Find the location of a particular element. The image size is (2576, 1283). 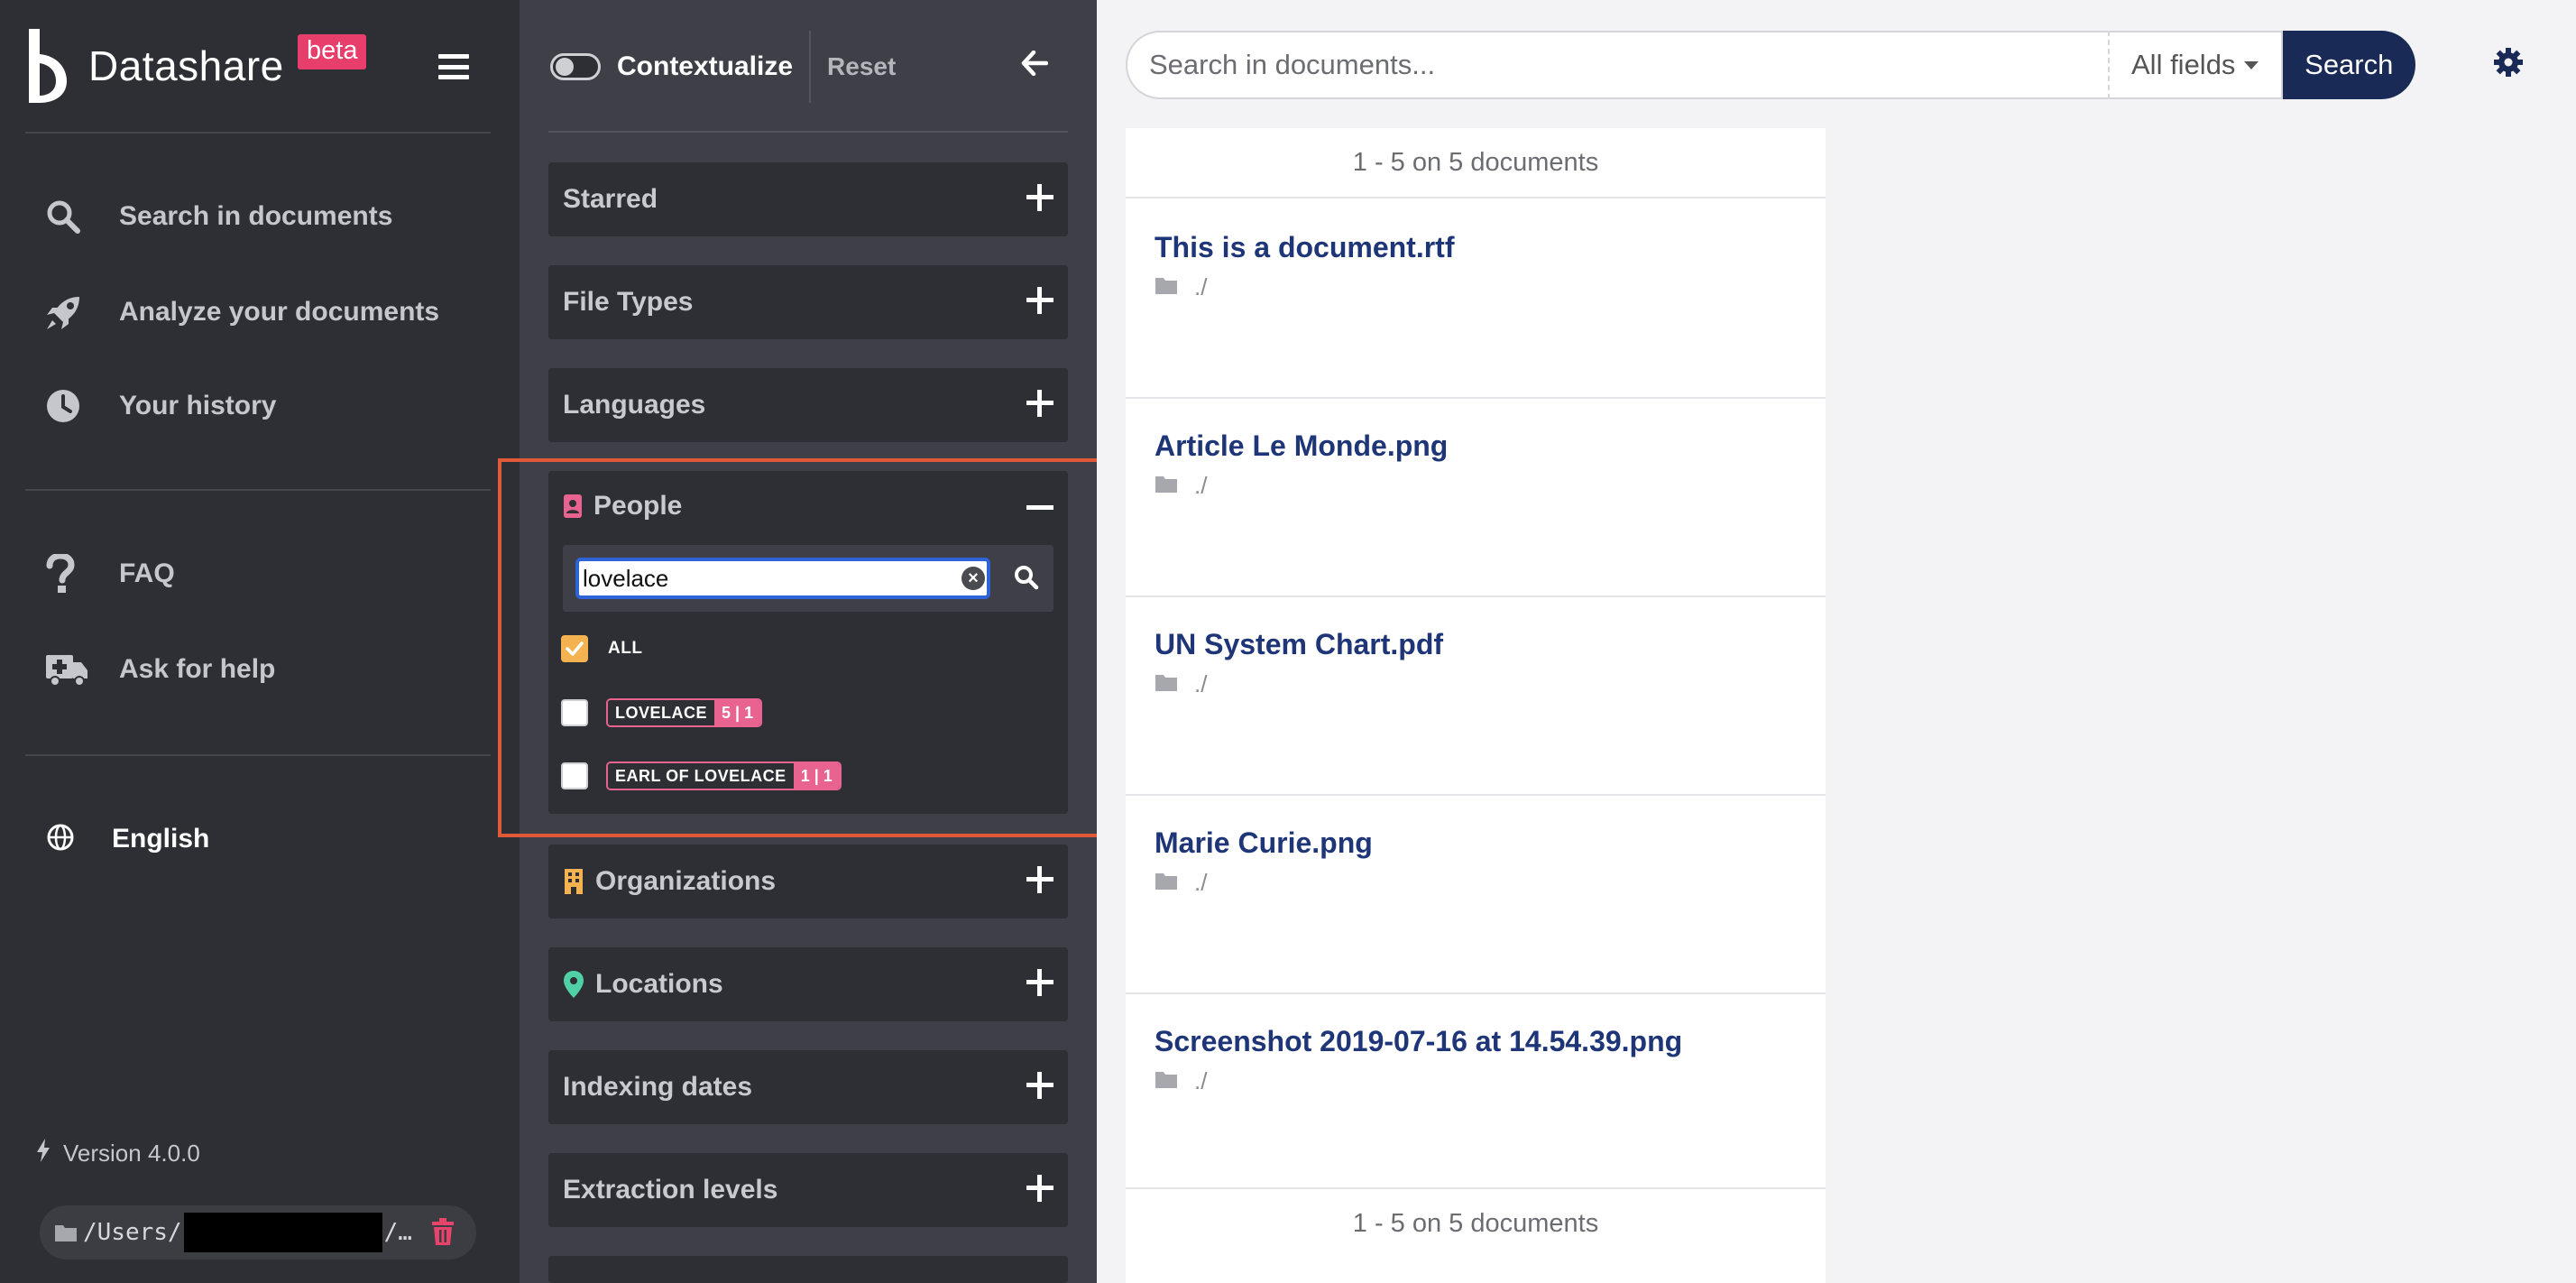

result-title: Screenshot 2019-07-16 at 14.54.39.png is located at coordinates (1491, 1041).